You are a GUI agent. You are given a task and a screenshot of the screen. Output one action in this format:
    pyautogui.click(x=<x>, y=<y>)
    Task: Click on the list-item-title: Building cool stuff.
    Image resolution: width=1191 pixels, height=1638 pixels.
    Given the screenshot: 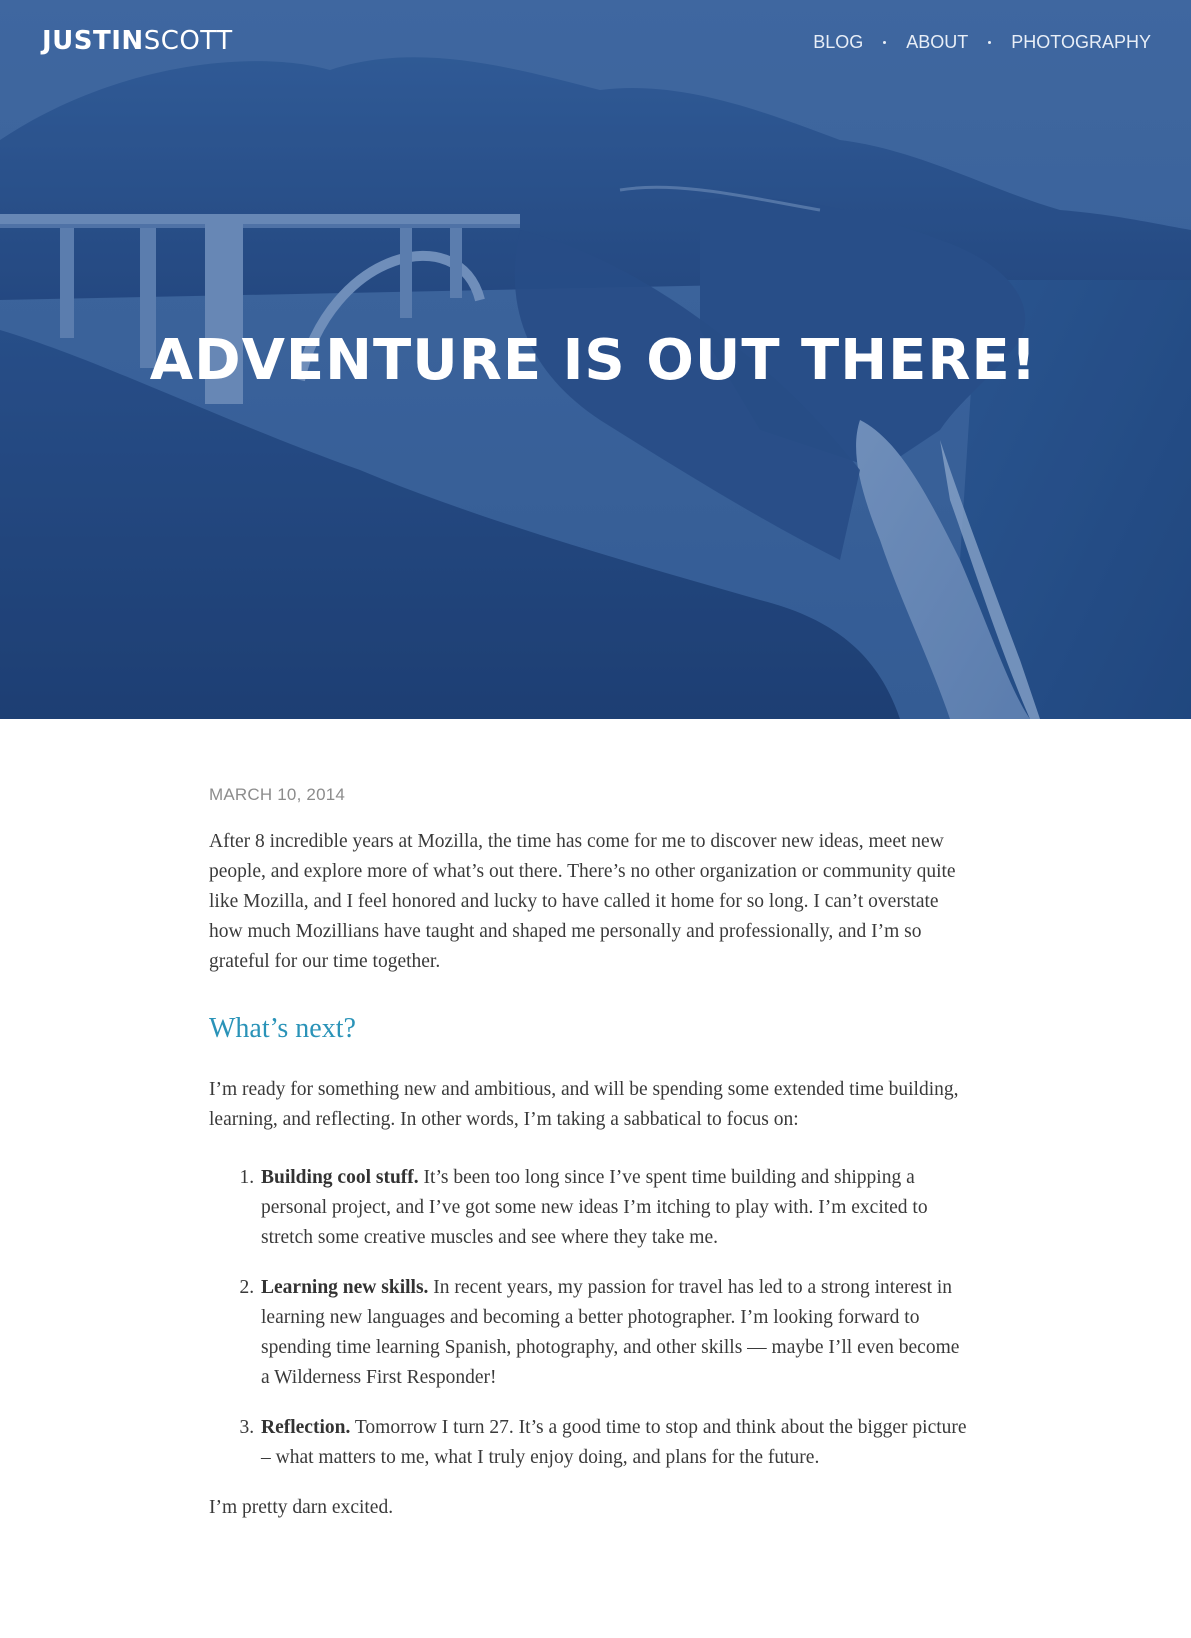 What is the action you would take?
    pyautogui.click(x=340, y=1177)
    